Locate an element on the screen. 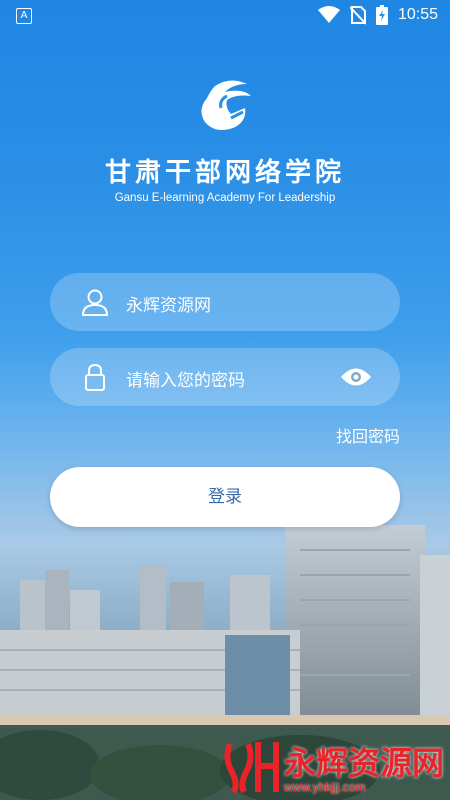  wifi-icon is located at coordinates (328, 14).